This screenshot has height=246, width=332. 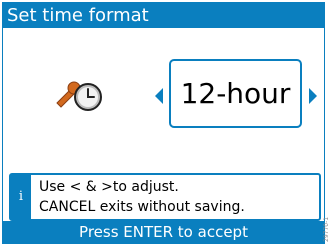 What do you see at coordinates (21, 197) in the screenshot?
I see `info-icon: i` at bounding box center [21, 197].